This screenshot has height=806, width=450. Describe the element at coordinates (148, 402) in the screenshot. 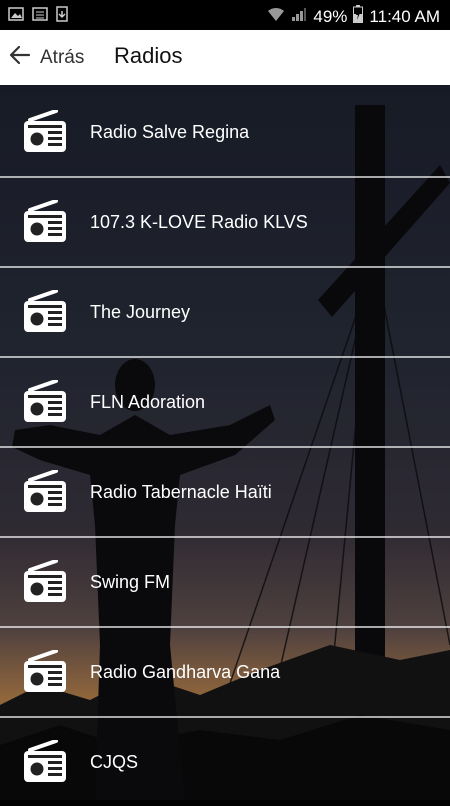

I see `station-name: FLN Adoration` at that location.